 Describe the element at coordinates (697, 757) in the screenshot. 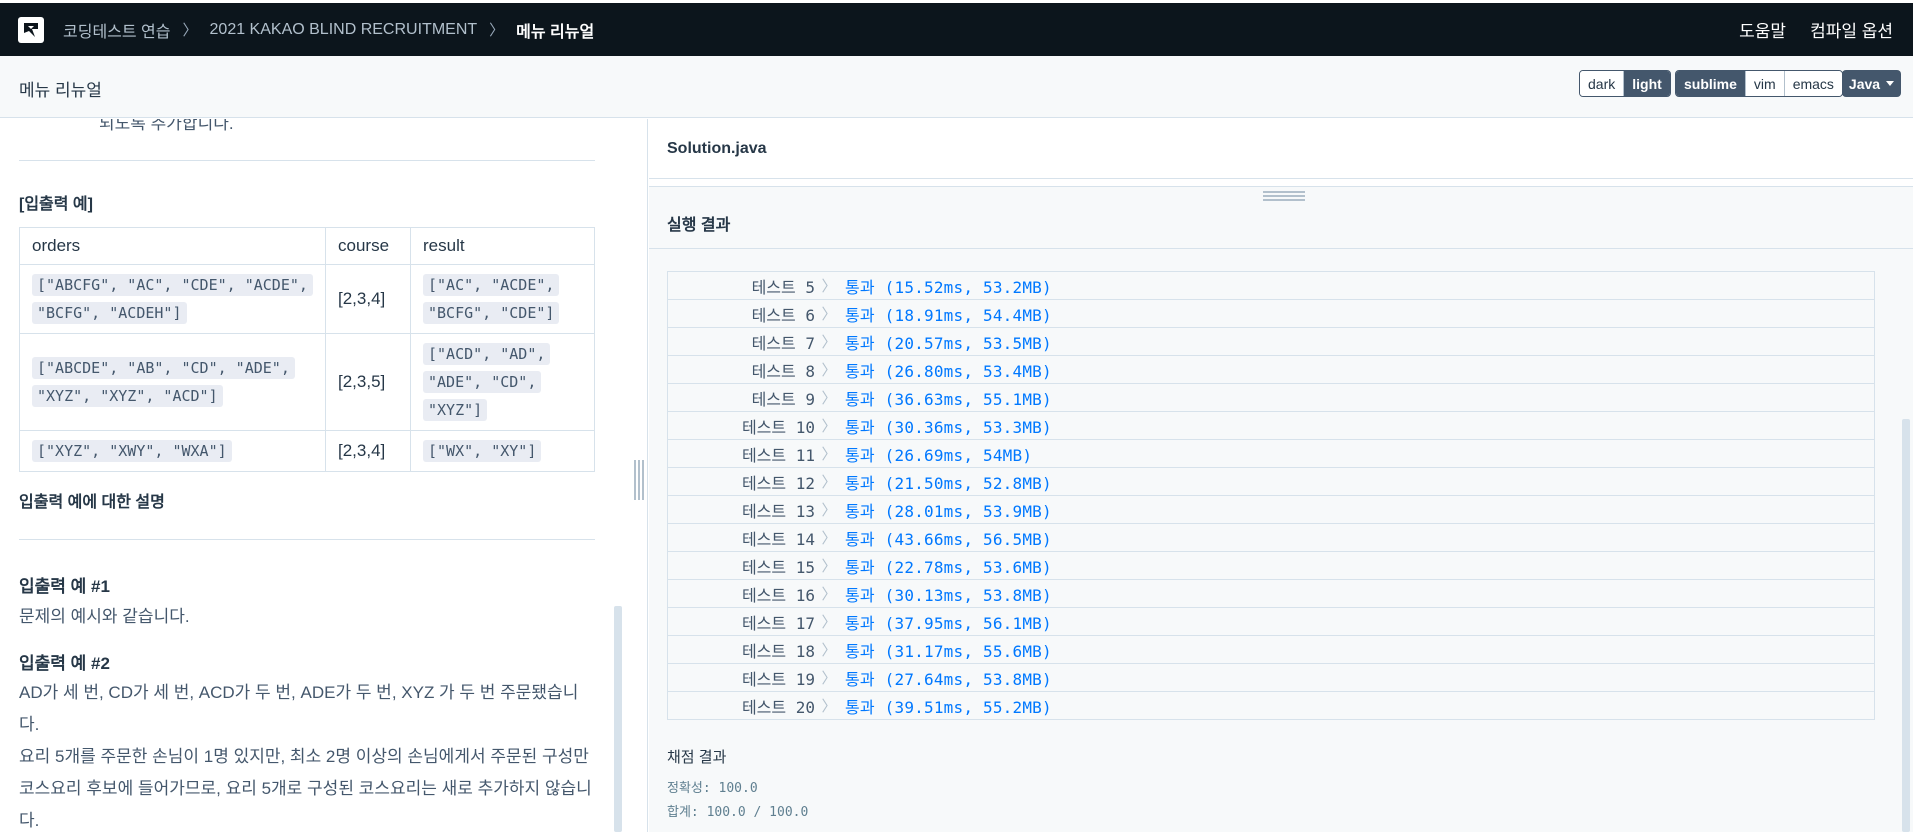

I see `grading-title: 채점 결과` at that location.